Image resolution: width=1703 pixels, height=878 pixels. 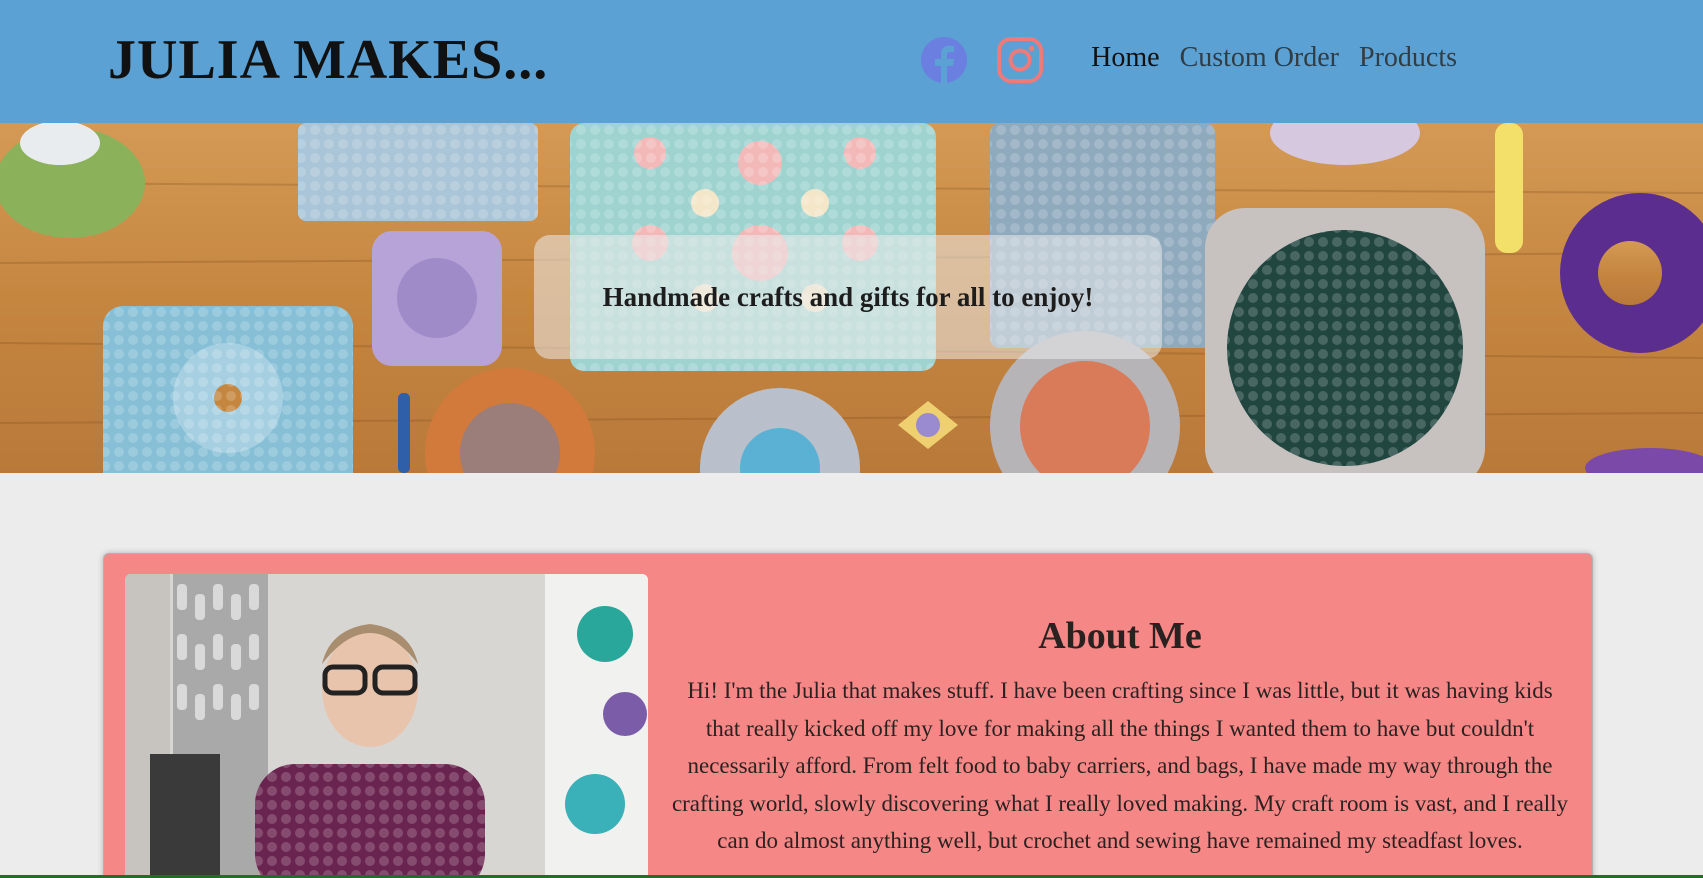 I want to click on instagram-icon, so click(x=1020, y=60).